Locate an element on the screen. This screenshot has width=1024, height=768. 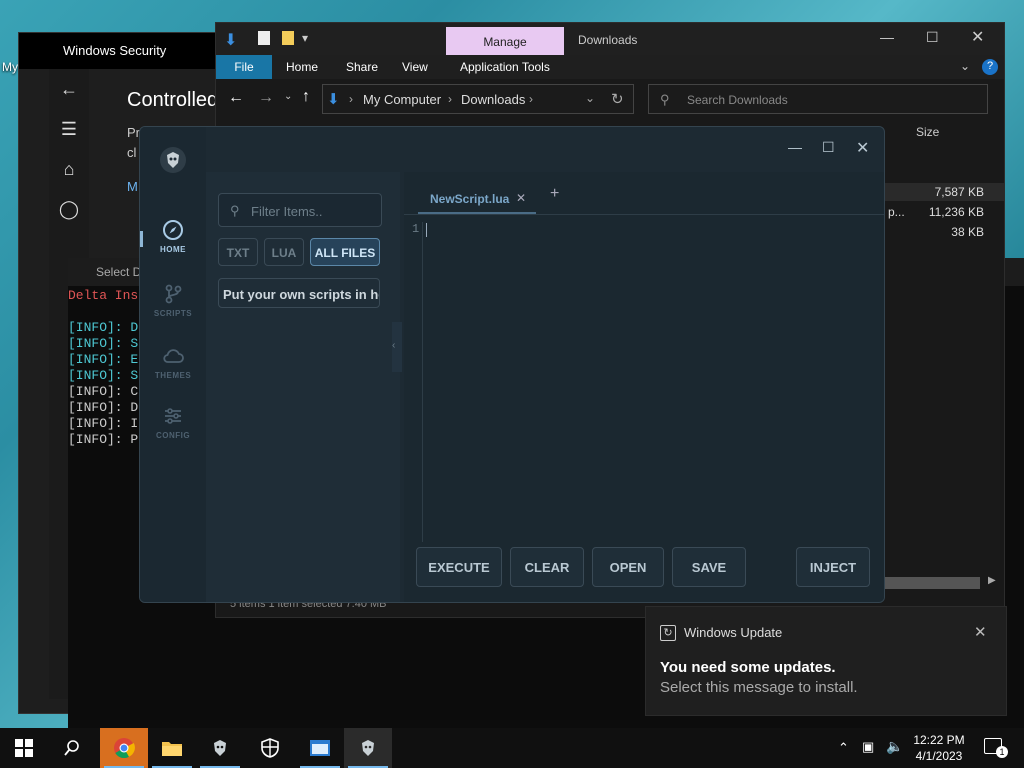
search-button is located at coordinates (72, 748).